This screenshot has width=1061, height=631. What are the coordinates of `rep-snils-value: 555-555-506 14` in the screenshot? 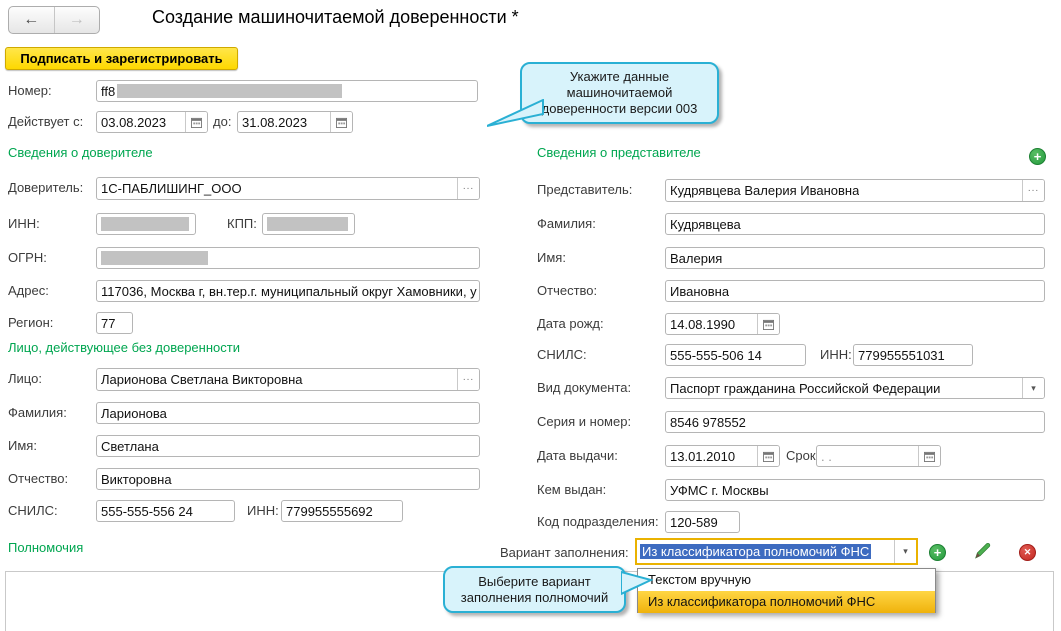 It's located at (716, 355).